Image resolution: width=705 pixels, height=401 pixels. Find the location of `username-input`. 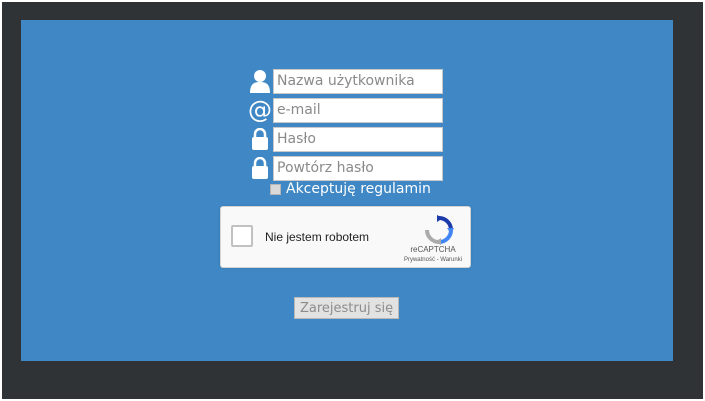

username-input is located at coordinates (358, 81).